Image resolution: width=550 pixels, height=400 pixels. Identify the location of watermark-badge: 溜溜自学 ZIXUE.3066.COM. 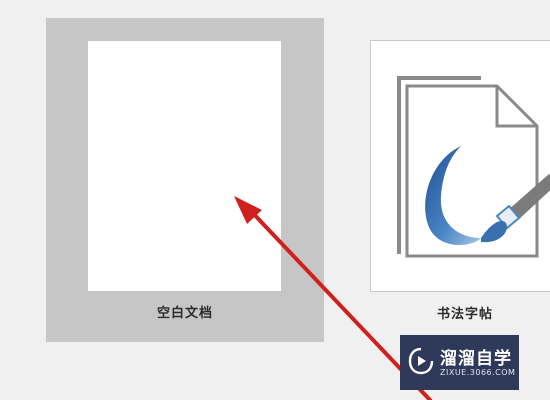
(459, 362).